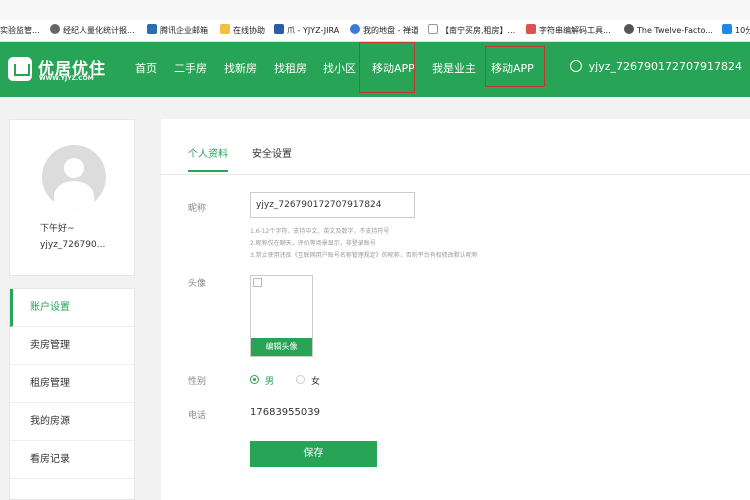  I want to click on folder-icon, so click(225, 29).